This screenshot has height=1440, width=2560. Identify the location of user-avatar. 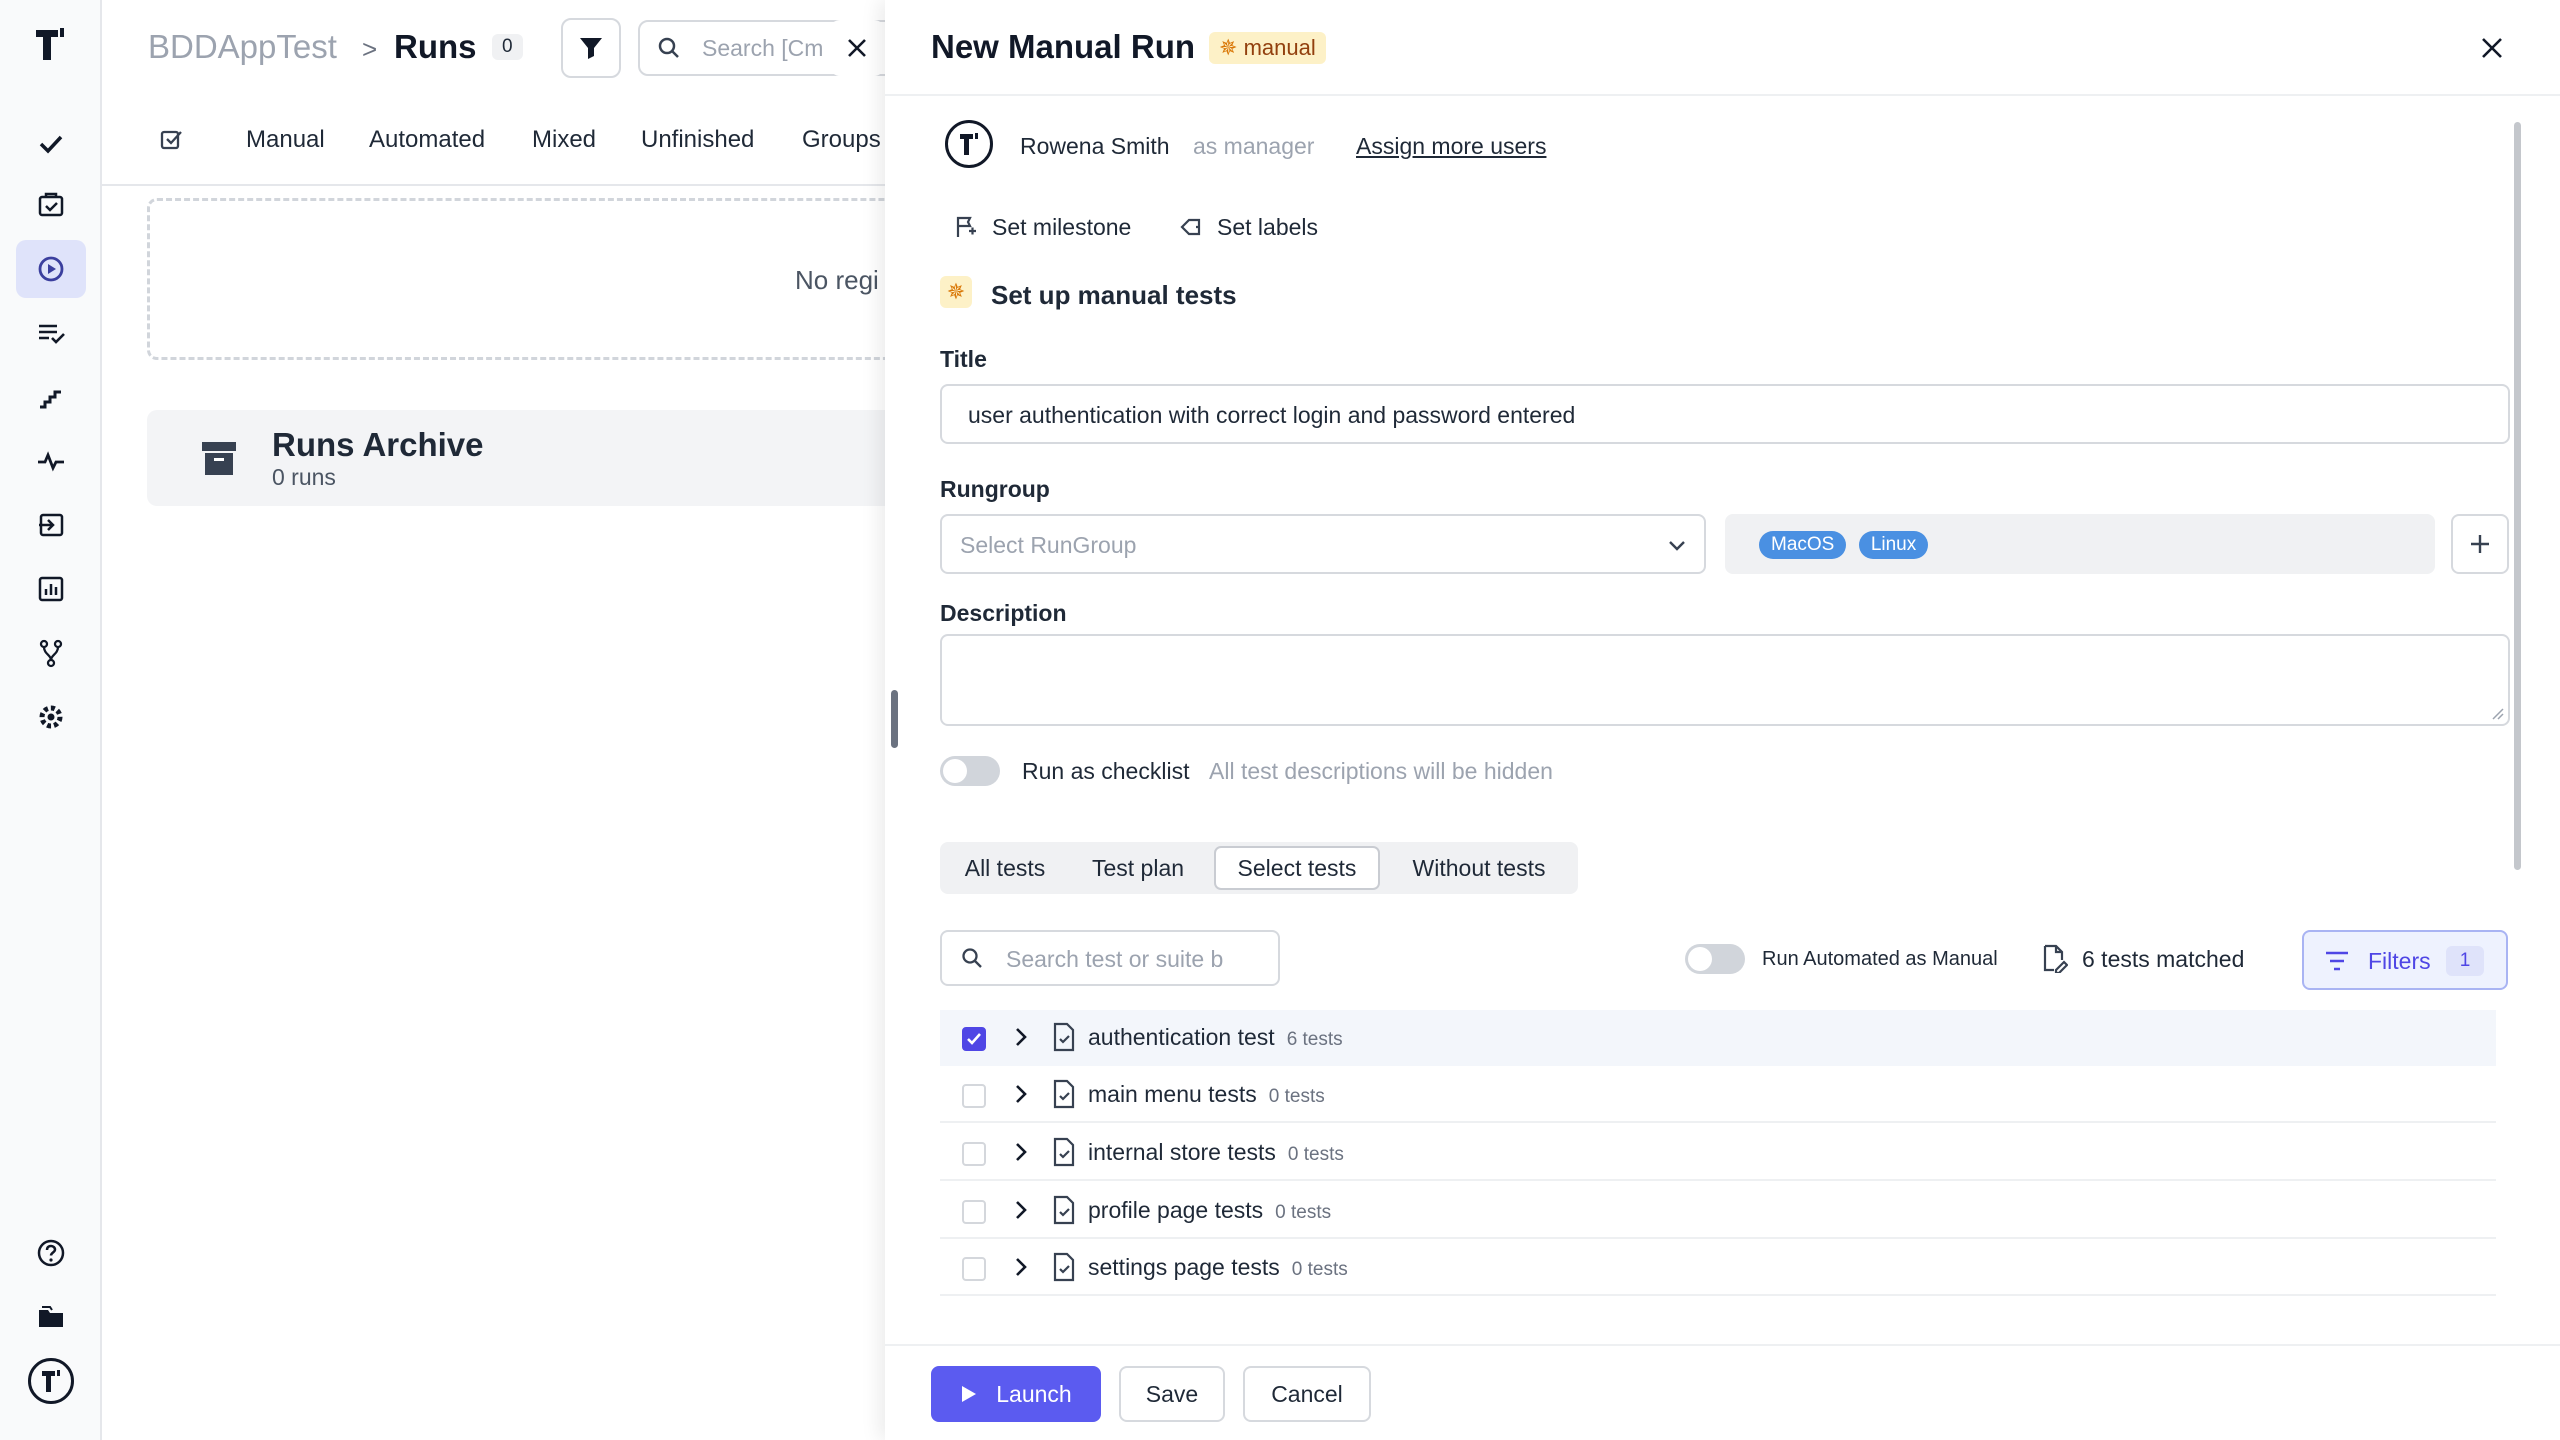
(969, 144).